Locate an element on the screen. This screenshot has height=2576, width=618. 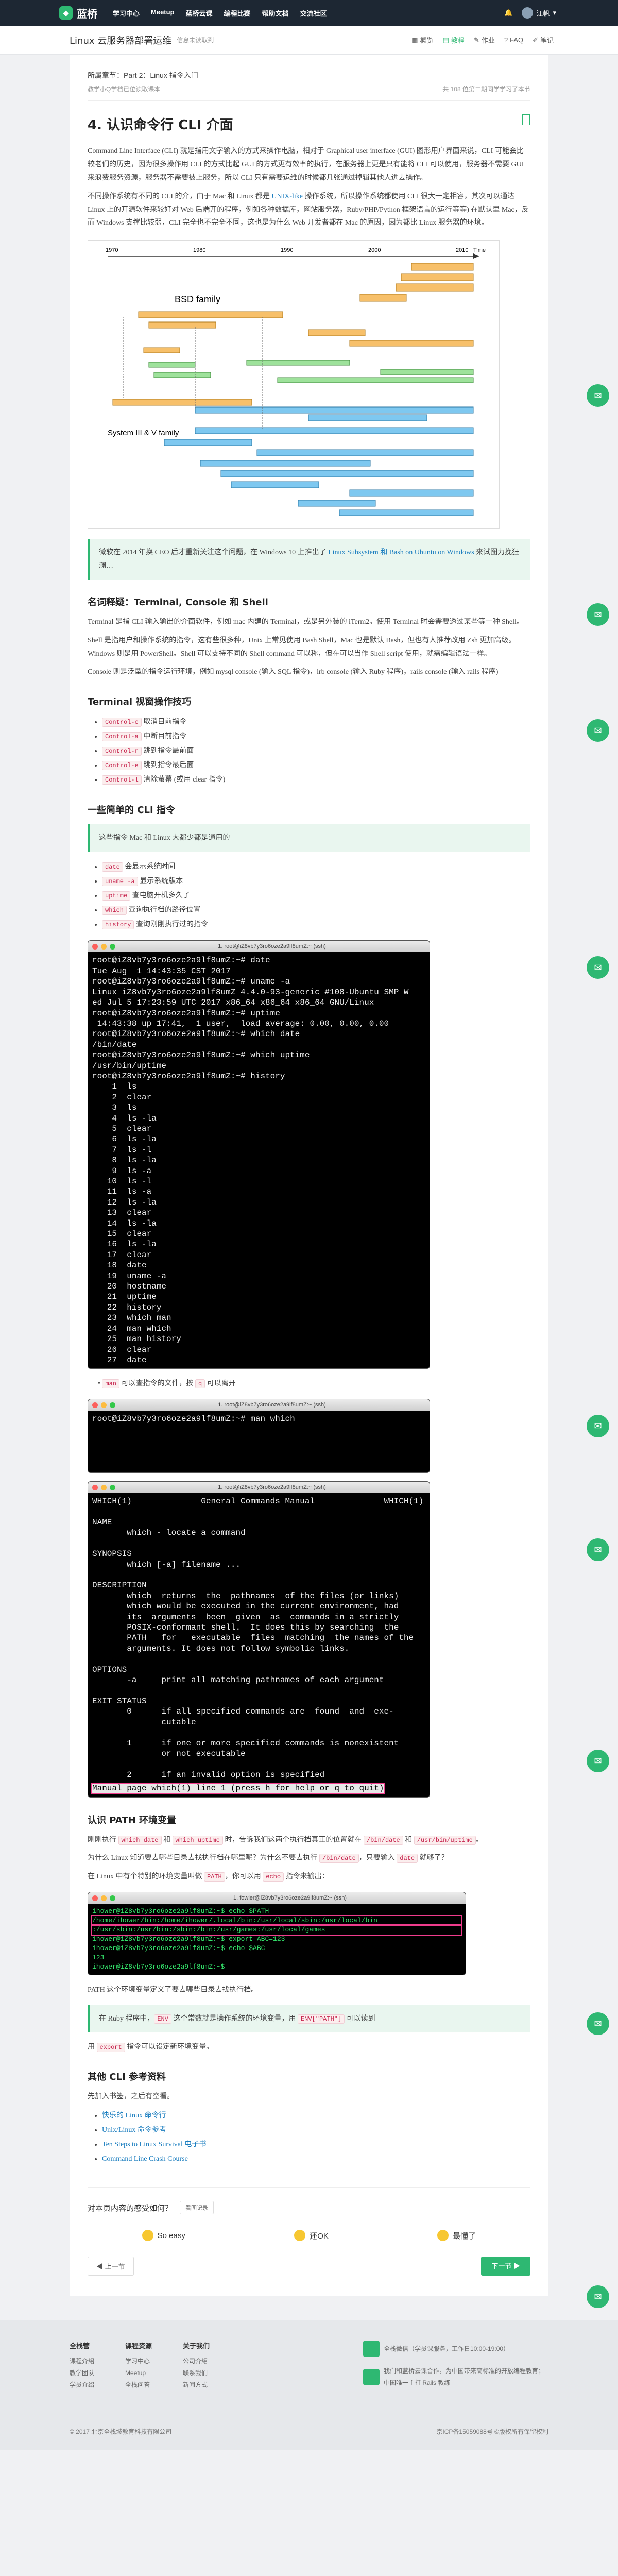
footer-link: 全栈问答 is located at coordinates (138, 2385).